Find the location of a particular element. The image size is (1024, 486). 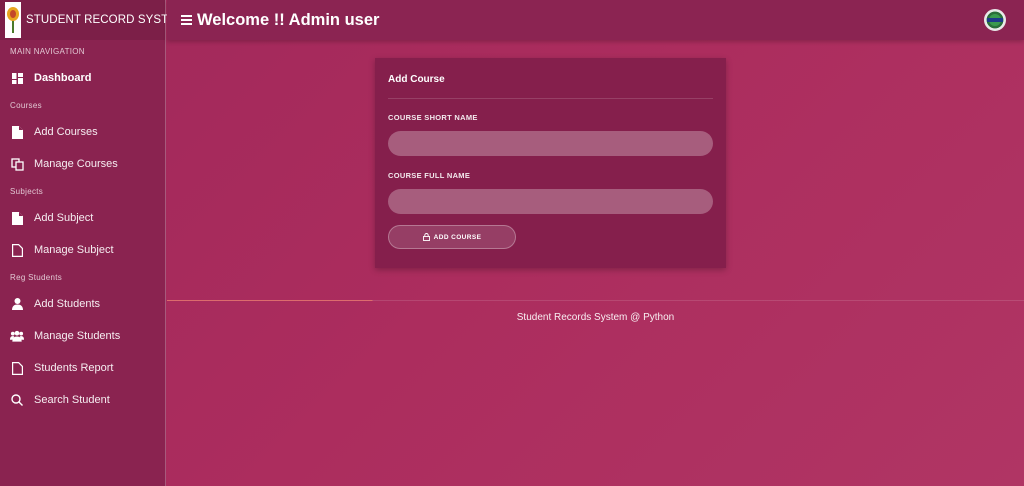

top-header: Welcome !! Admin user is located at coordinates (595, 20).